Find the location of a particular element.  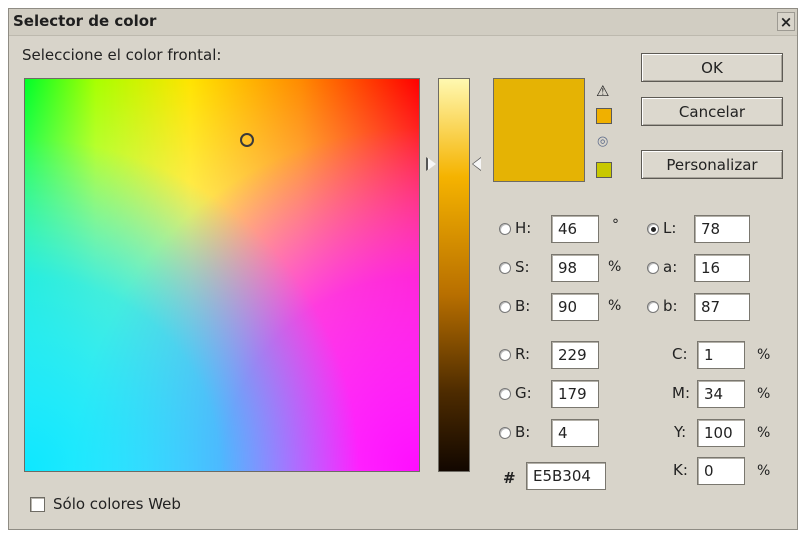

unit-k: % is located at coordinates (764, 471).